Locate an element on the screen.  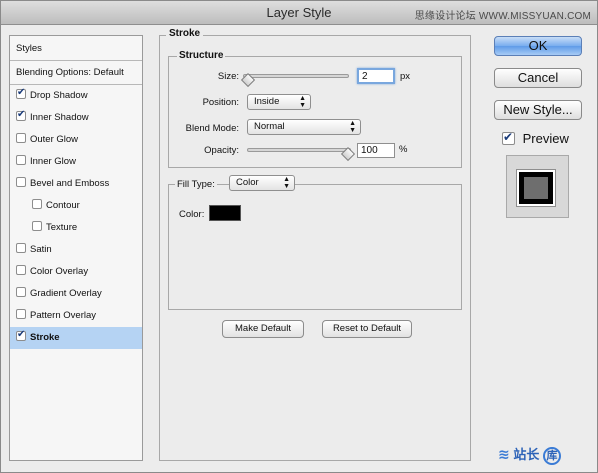
position-value: Inside is located at coordinates (267, 101).